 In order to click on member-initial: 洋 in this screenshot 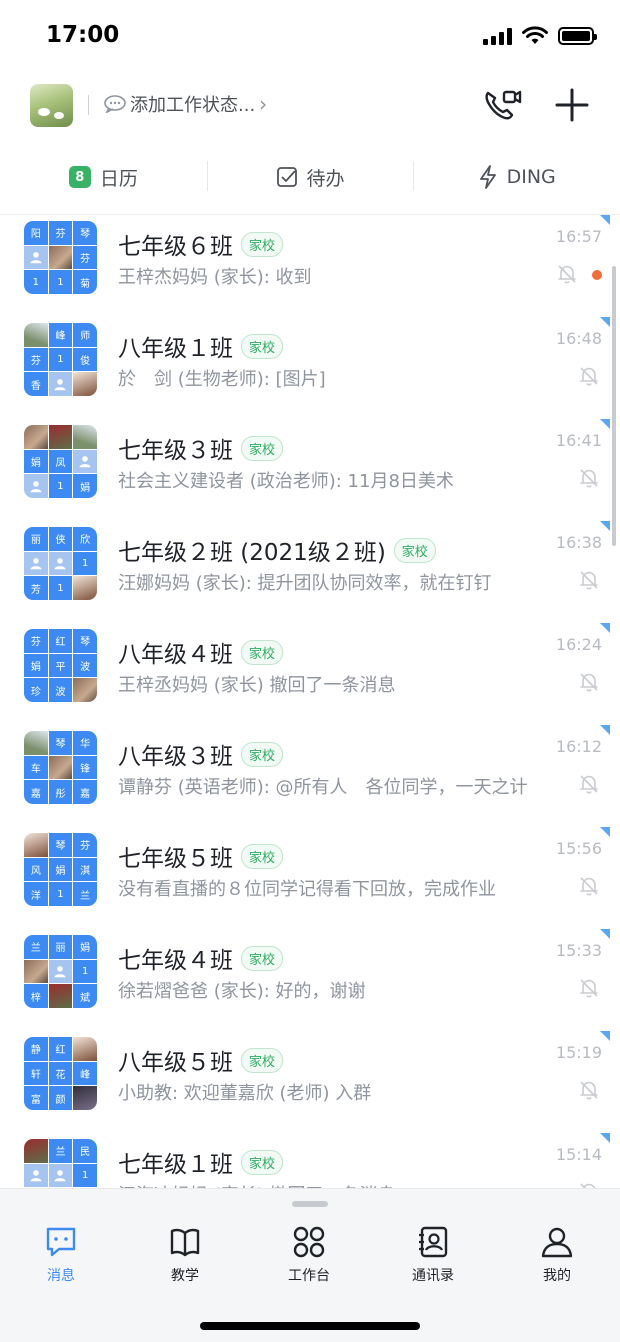, I will do `click(36, 894)`.